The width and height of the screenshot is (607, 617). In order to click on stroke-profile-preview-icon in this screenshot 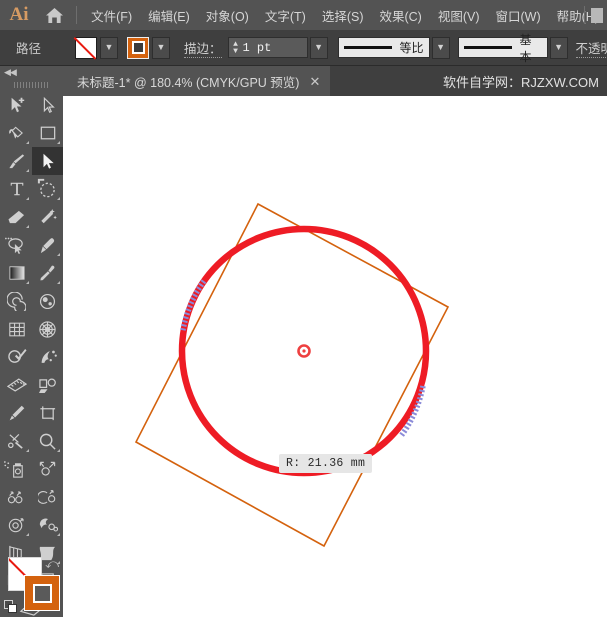, I will do `click(367, 47)`.